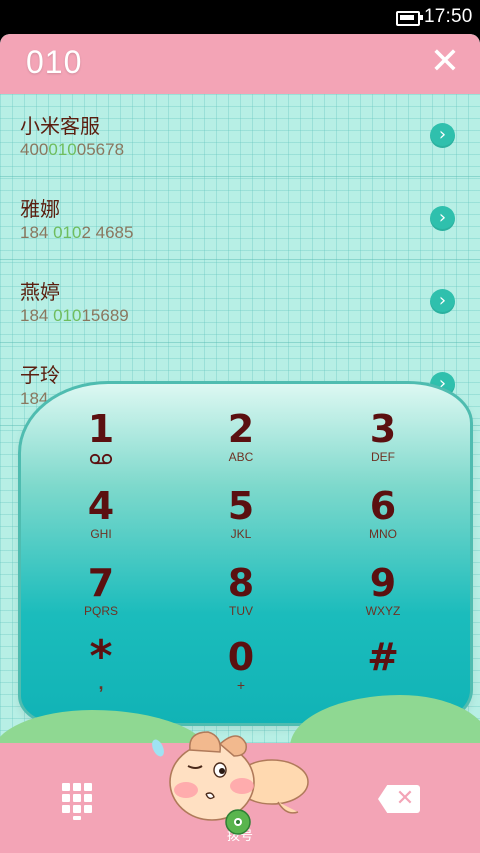 The image size is (480, 853). I want to click on dialed-number: 010, so click(54, 62).